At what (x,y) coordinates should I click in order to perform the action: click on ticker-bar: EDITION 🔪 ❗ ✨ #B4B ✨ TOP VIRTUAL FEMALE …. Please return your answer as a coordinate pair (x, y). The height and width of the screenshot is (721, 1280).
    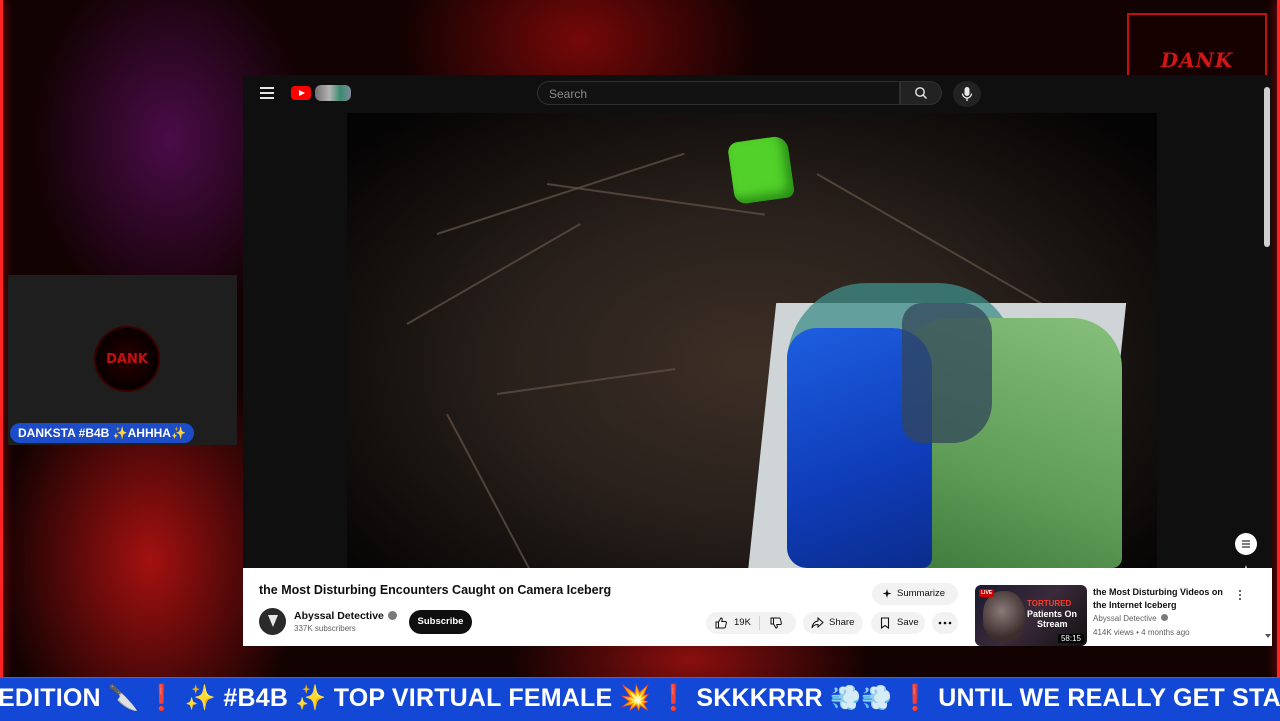
    Looking at the image, I should click on (640, 699).